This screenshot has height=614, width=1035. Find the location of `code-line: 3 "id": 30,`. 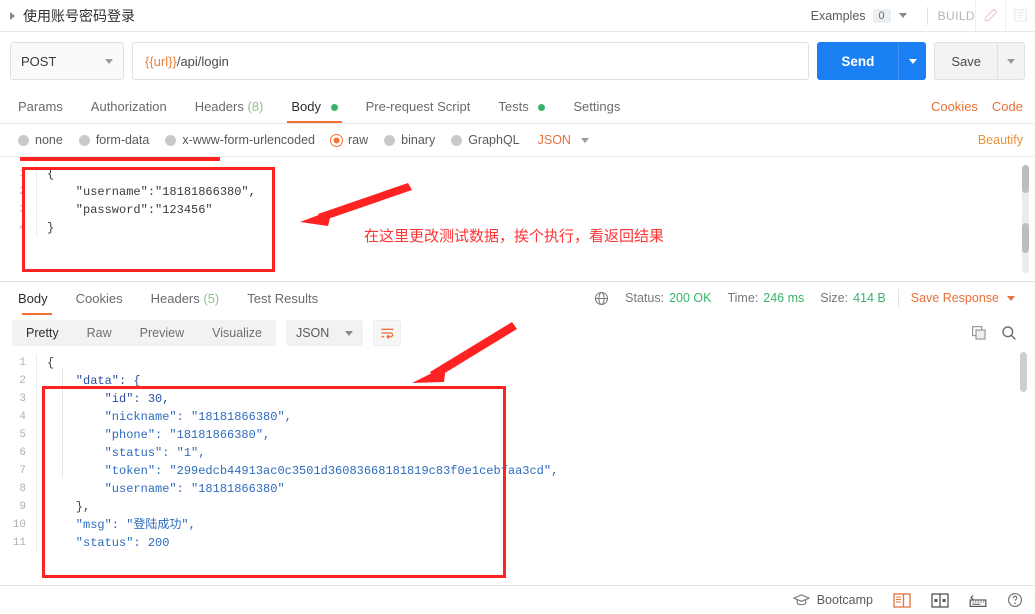

code-line: 3 "id": 30, is located at coordinates (517, 399).